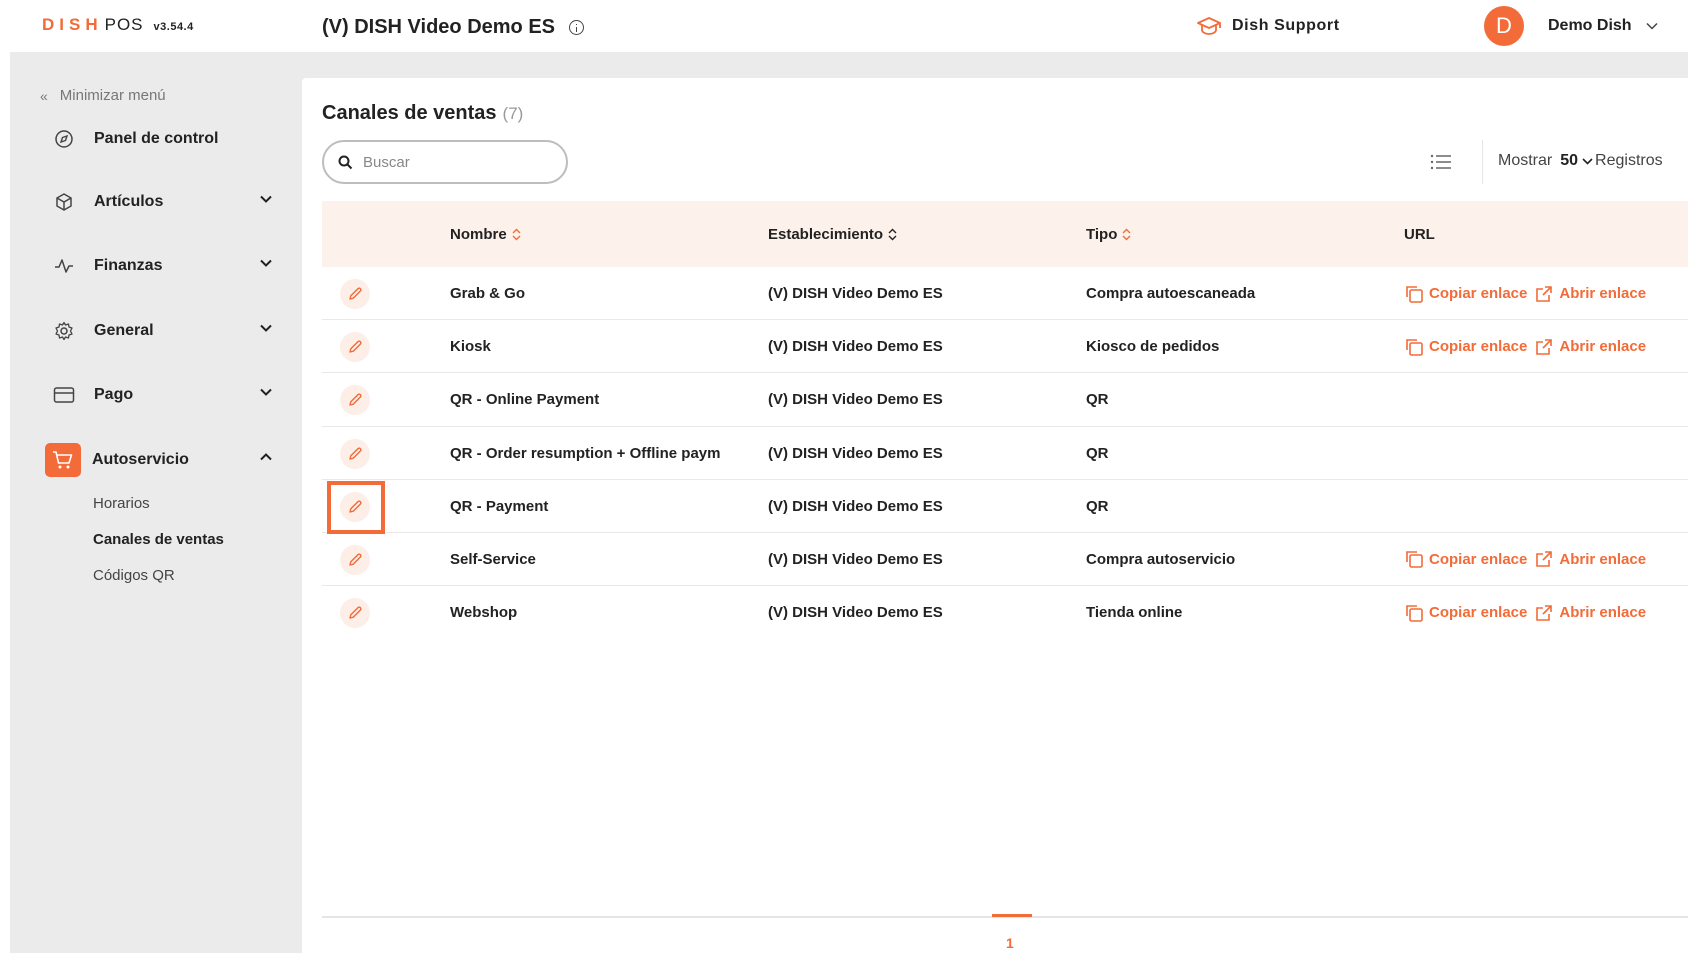 The height and width of the screenshot is (953, 1688). Describe the element at coordinates (1629, 160) in the screenshot. I see `records-label: Registros` at that location.